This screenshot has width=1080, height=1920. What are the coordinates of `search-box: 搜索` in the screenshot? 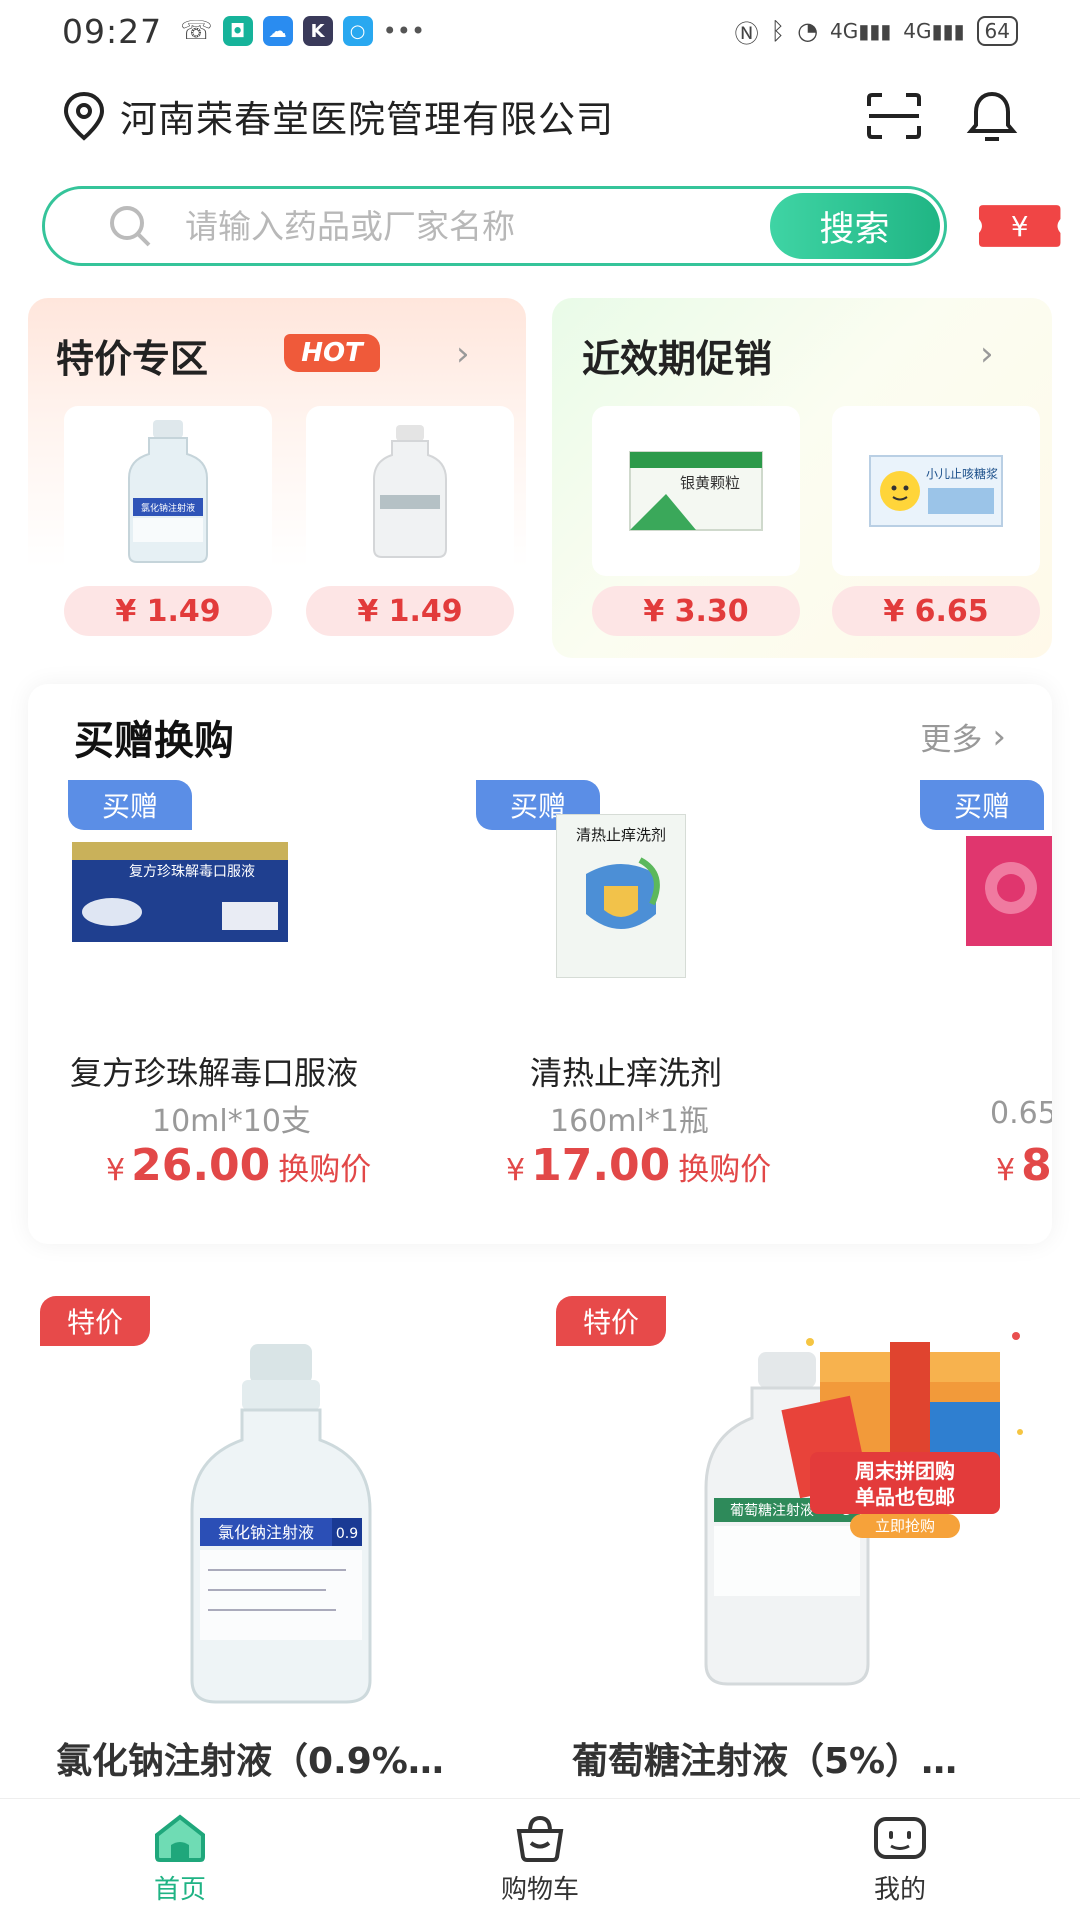 It's located at (494, 226).